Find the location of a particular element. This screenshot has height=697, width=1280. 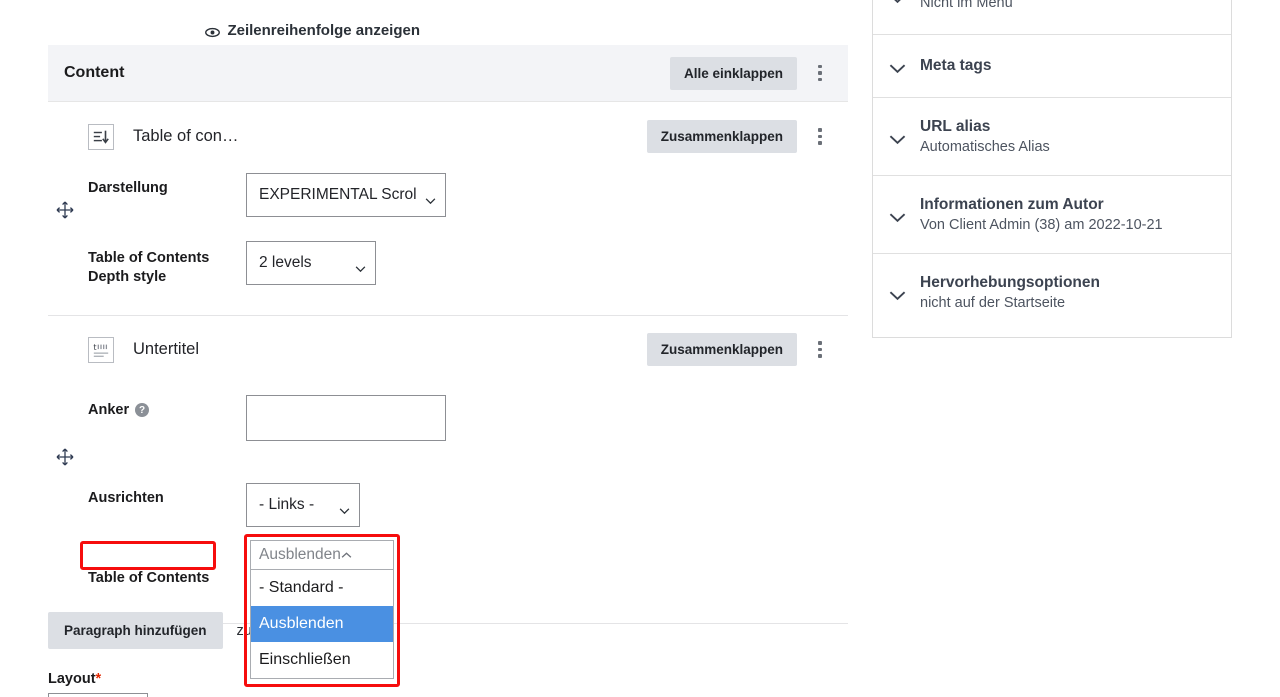

sidebar-item-texts: URL alias Automatisches Alias is located at coordinates (985, 136).